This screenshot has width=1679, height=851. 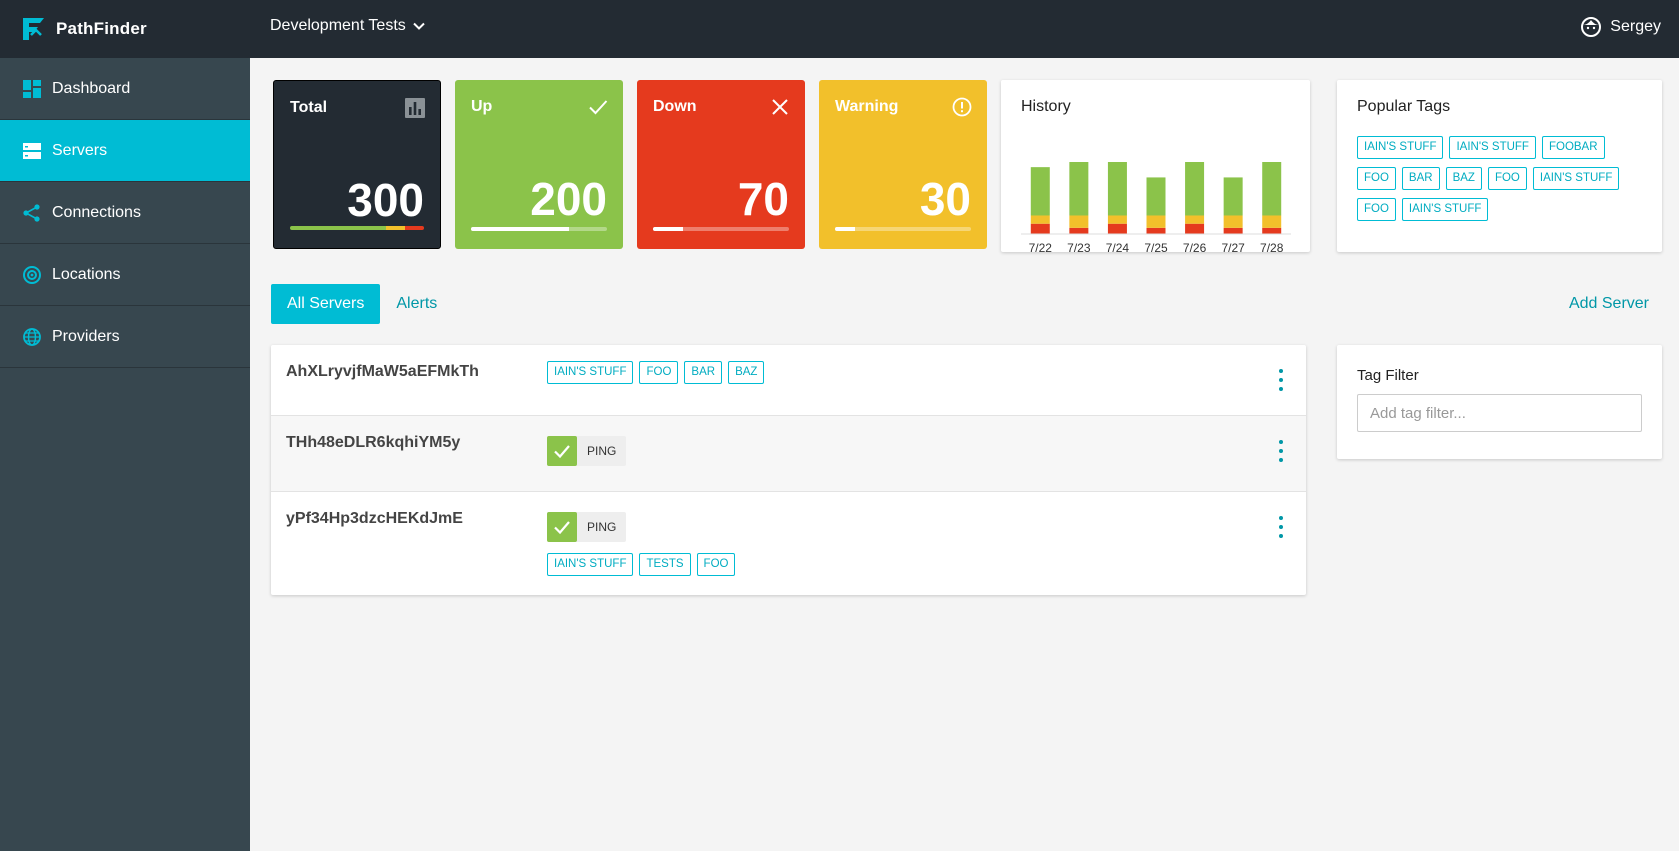 What do you see at coordinates (86, 336) in the screenshot?
I see `sidebar-item-label: Providers` at bounding box center [86, 336].